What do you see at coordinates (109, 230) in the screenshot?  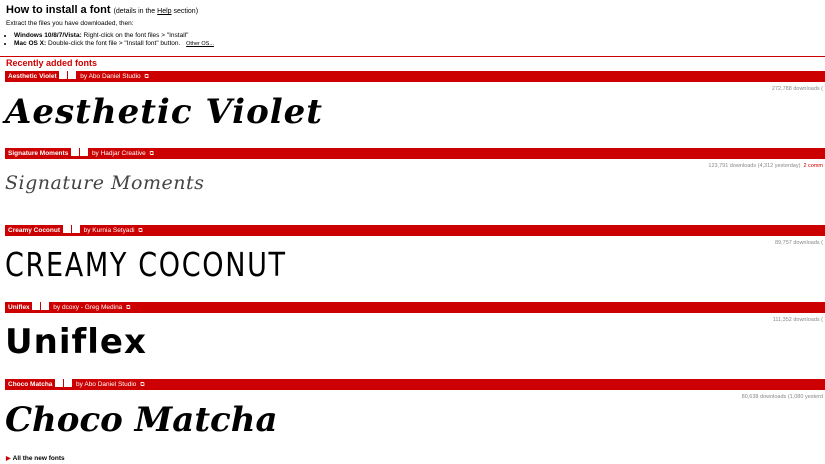 I see `author-link: by Kurnia Setyadi` at bounding box center [109, 230].